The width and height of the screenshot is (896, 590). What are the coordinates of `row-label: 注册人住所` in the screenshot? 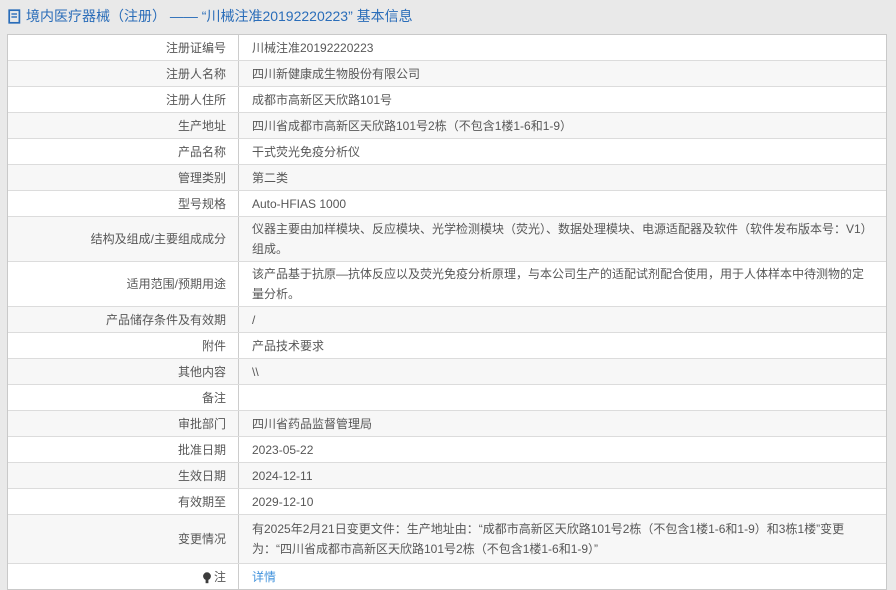 It's located at (123, 99).